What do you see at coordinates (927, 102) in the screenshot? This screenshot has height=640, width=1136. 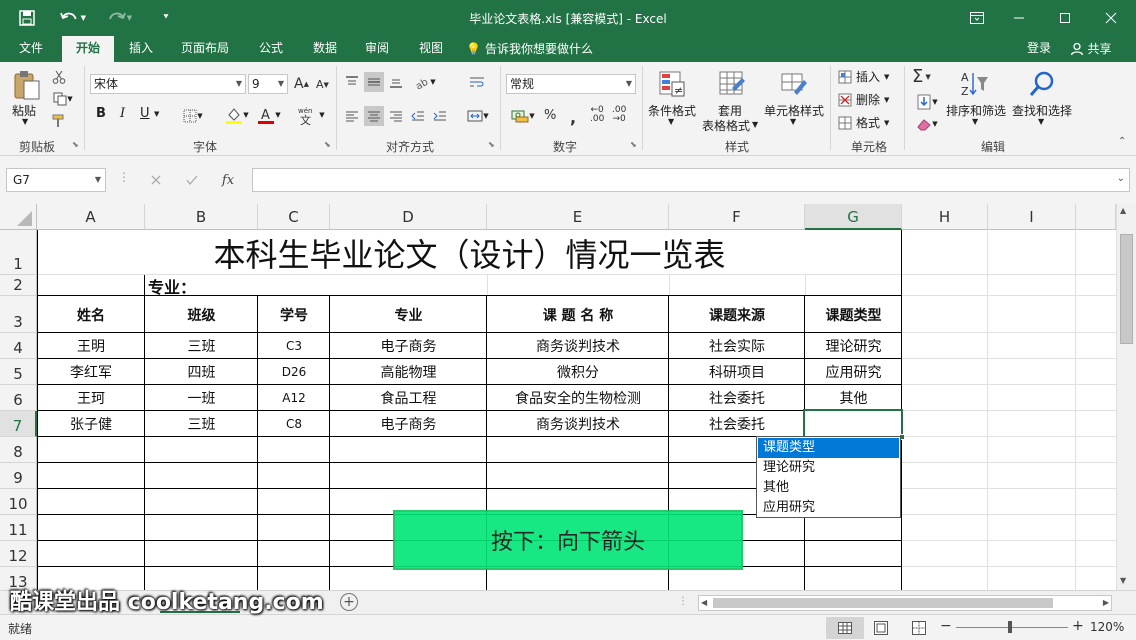 I see `fill-icon: ▼` at bounding box center [927, 102].